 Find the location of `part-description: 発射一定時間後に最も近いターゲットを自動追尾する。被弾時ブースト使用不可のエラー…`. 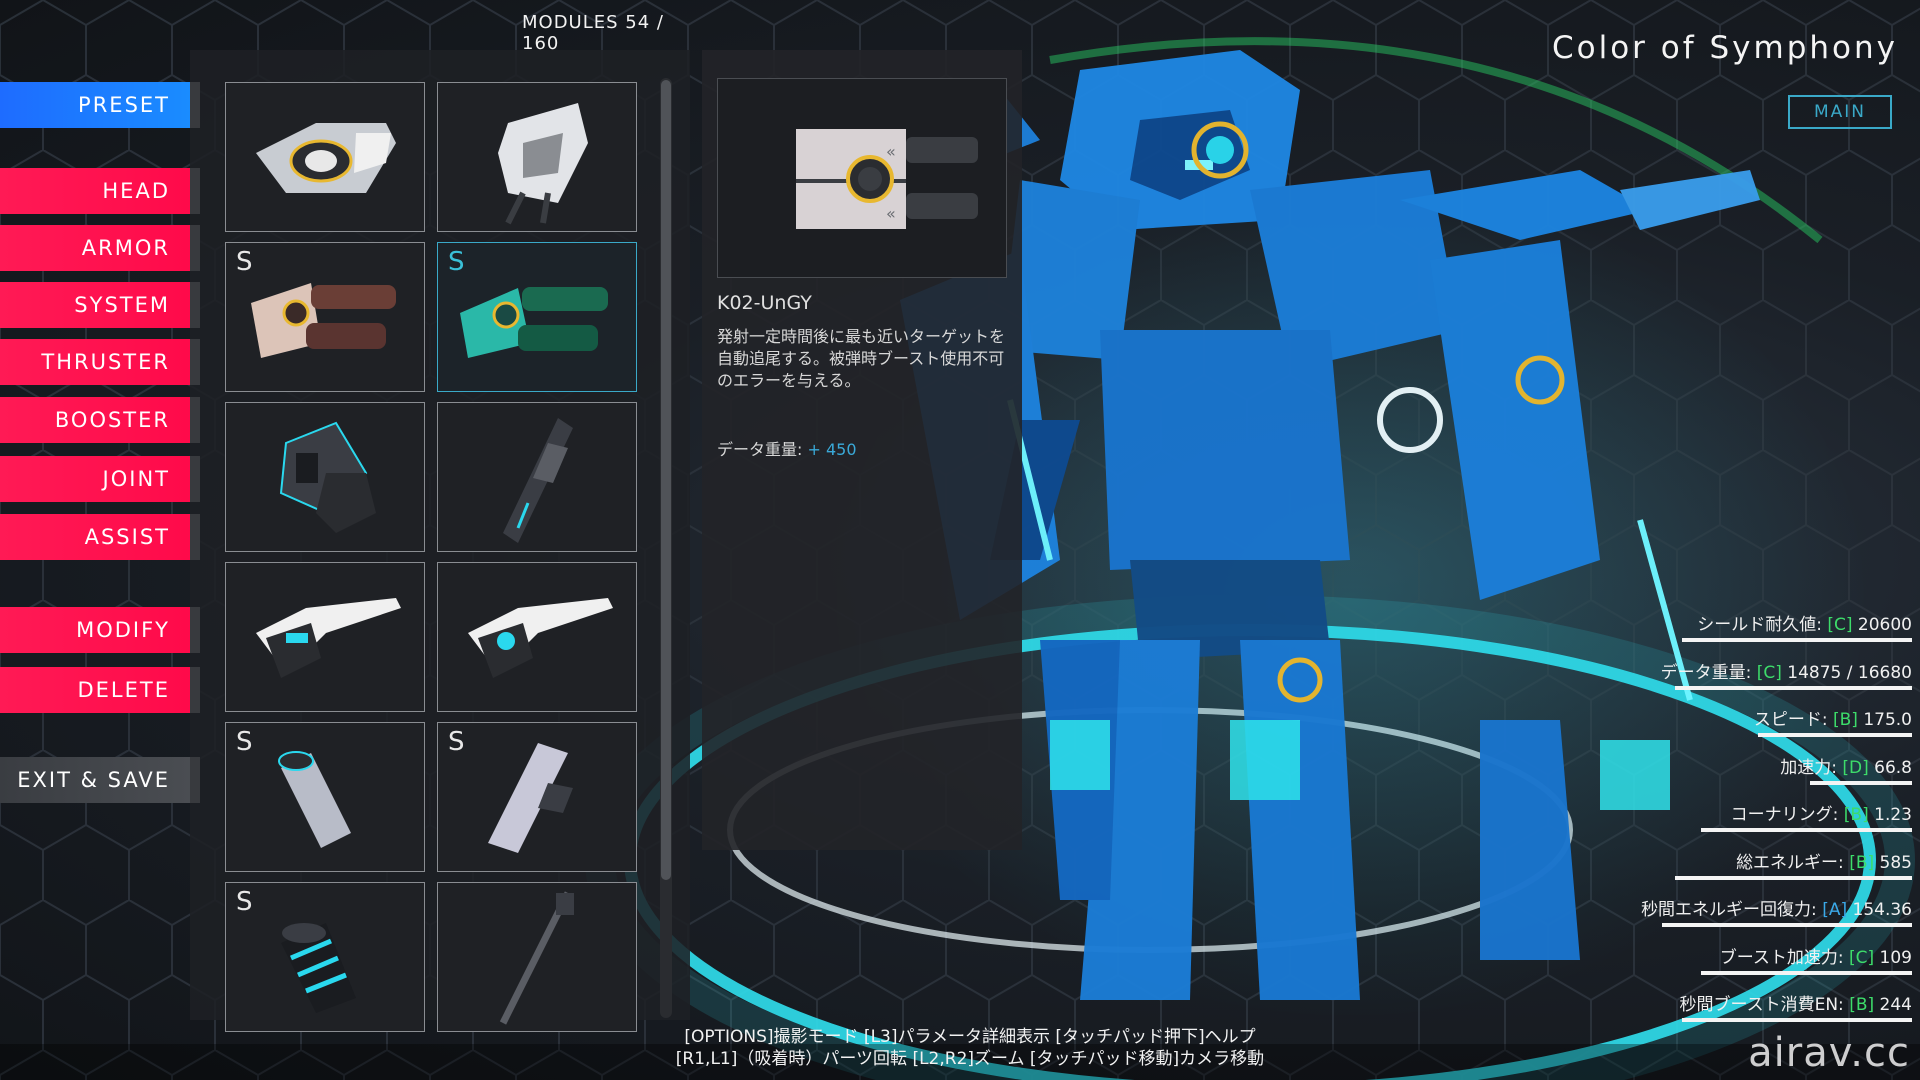

part-description: 発射一定時間後に最も近いターゲットを自動追尾する。被弾時ブースト使用不可のエラー… is located at coordinates (861, 358).